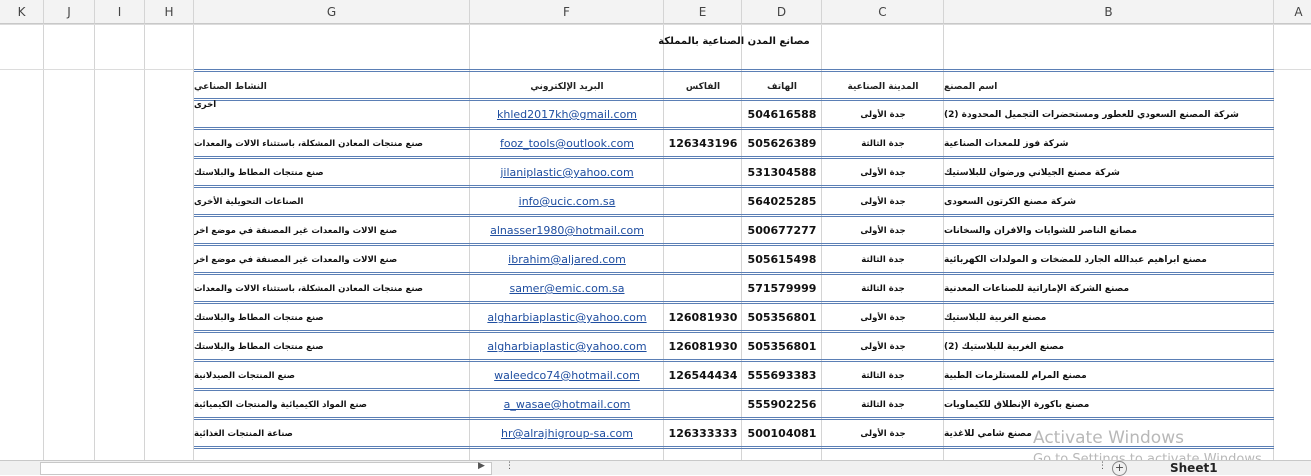  Describe the element at coordinates (1194, 468) in the screenshot. I see `sheet-tab: Sheet1` at that location.